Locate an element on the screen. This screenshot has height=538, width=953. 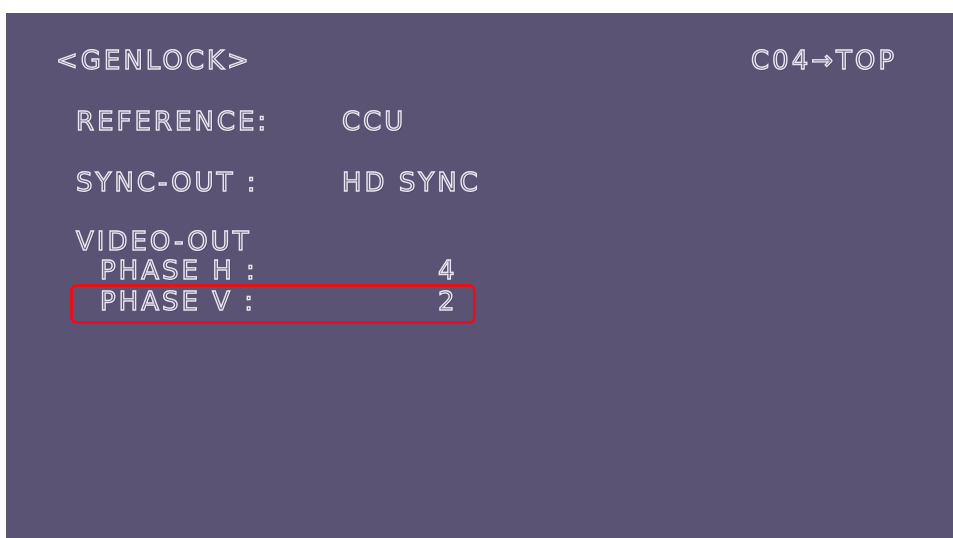
video-out-heading: VIDEO-OUT is located at coordinates (163, 241).